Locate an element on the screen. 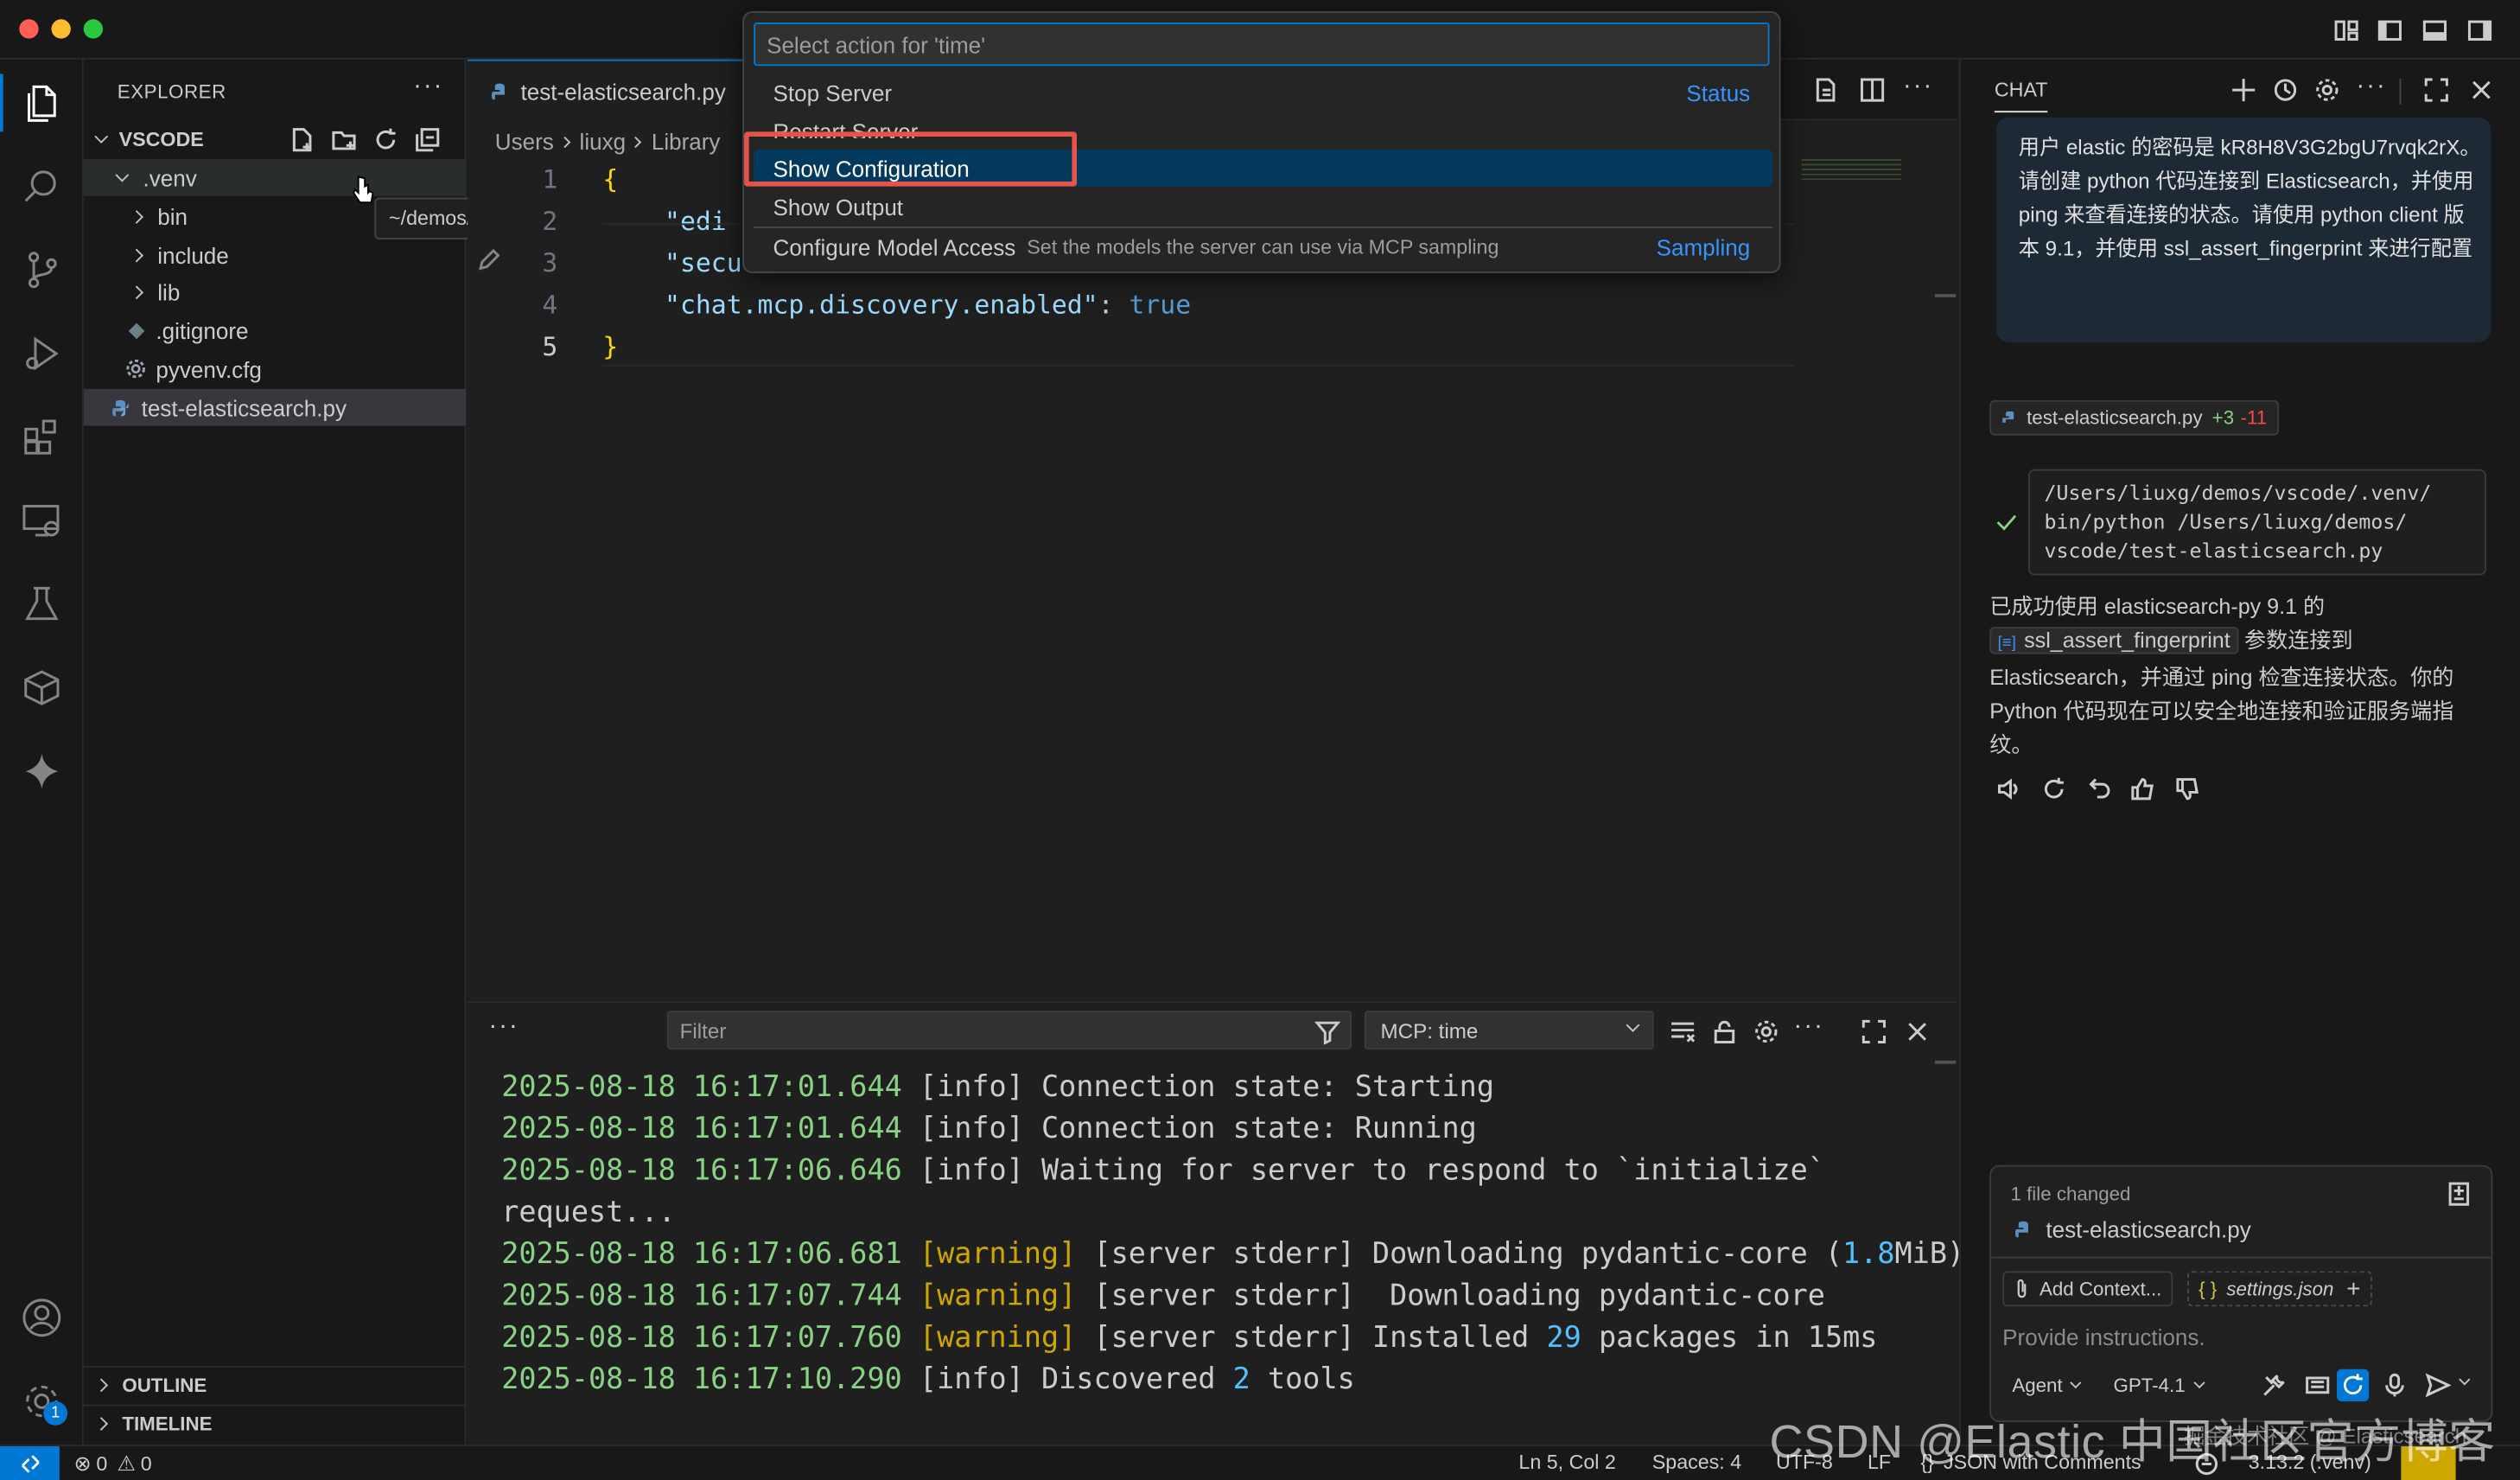  lock-scroll-icon is located at coordinates (1725, 1032).